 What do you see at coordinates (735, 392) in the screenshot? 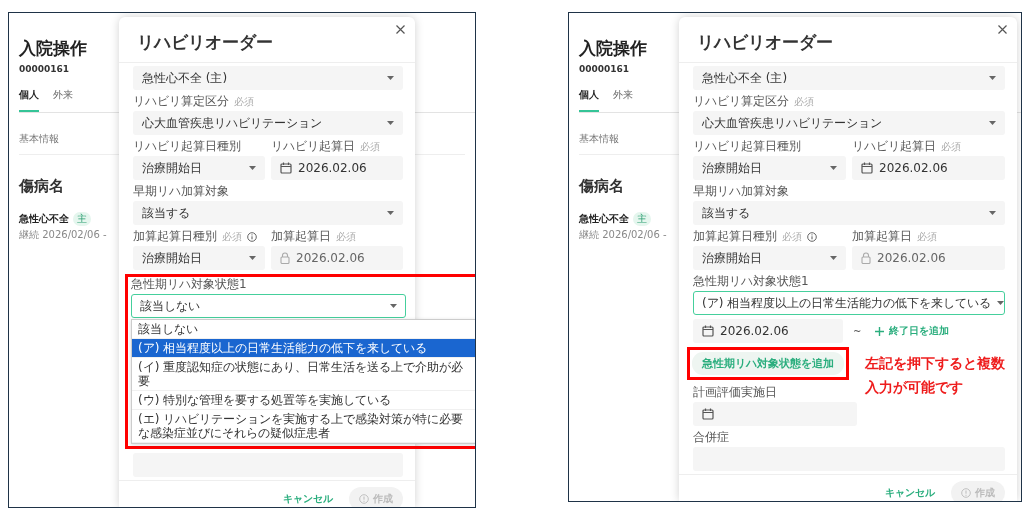
I see `field-label: 計画評価実施日` at bounding box center [735, 392].